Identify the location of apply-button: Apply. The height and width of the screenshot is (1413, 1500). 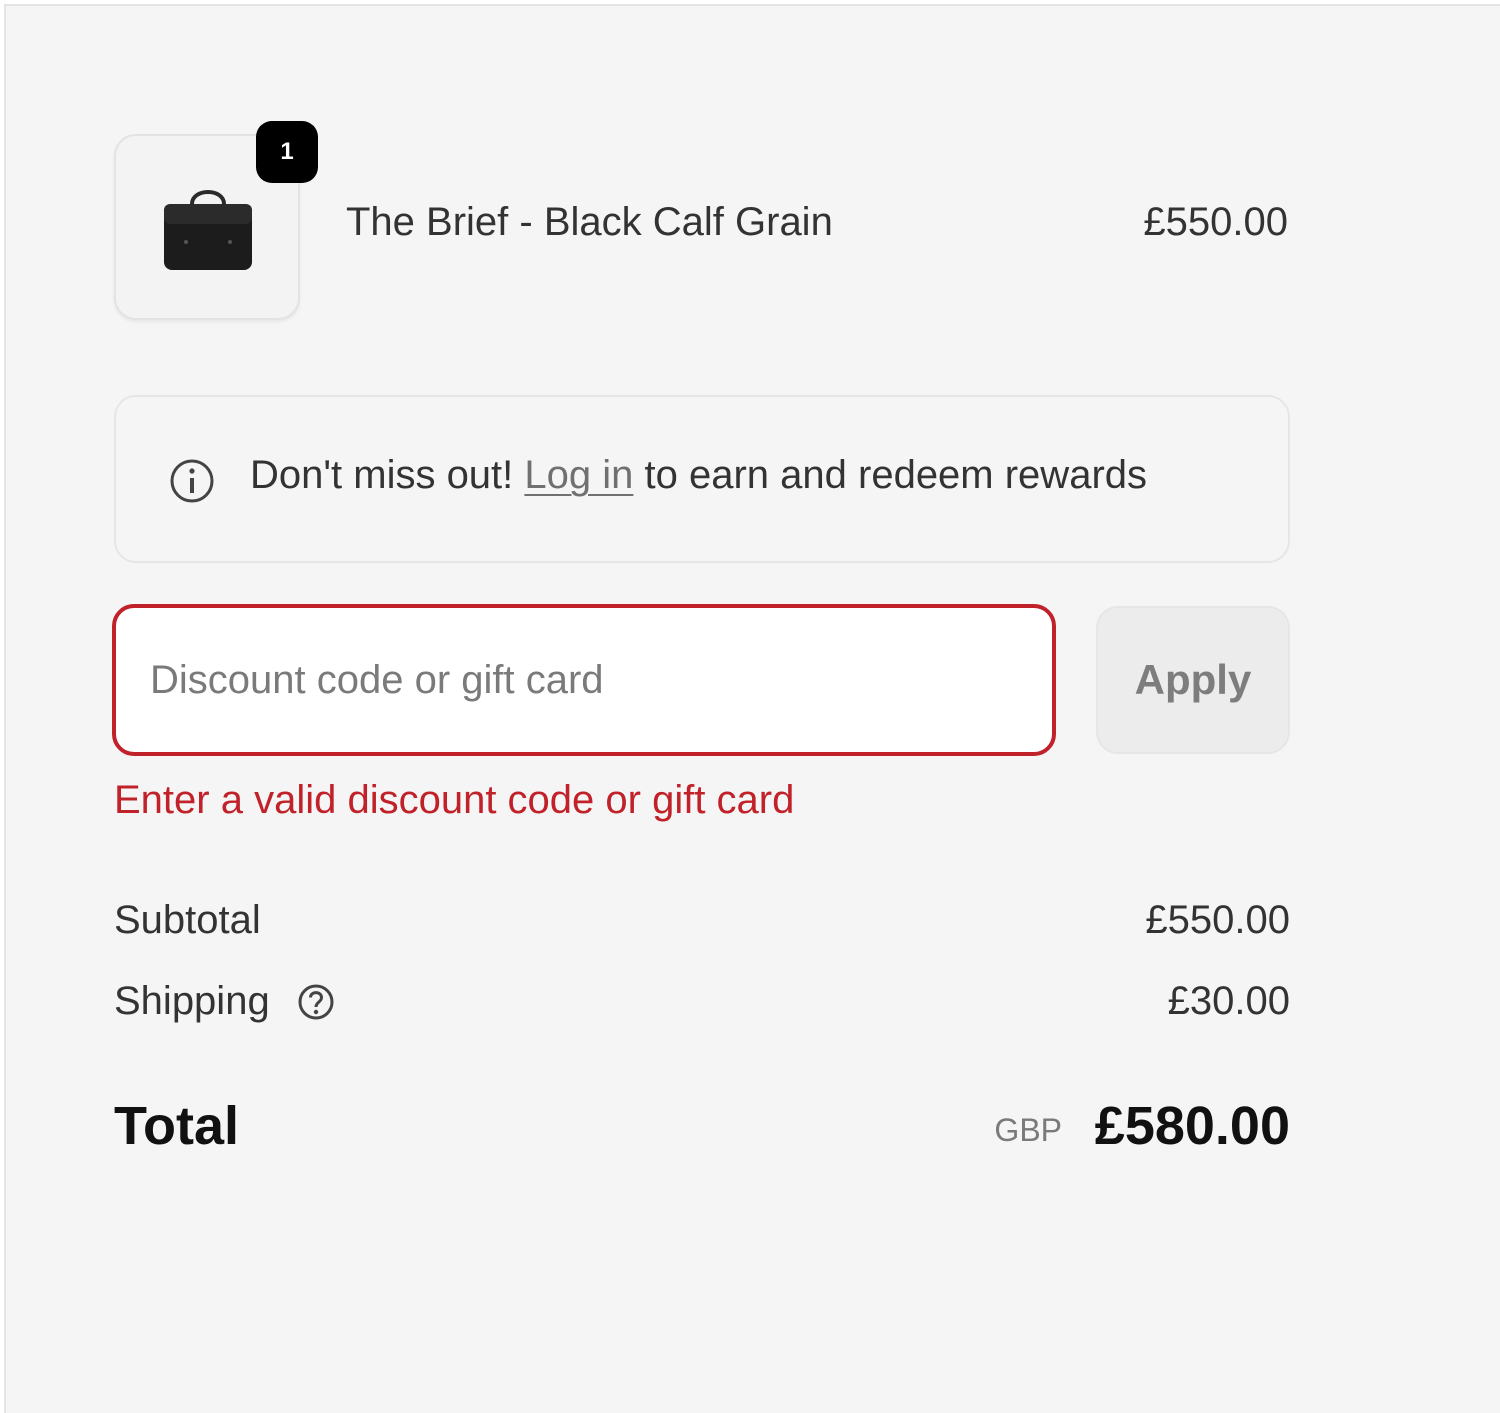
(1193, 680).